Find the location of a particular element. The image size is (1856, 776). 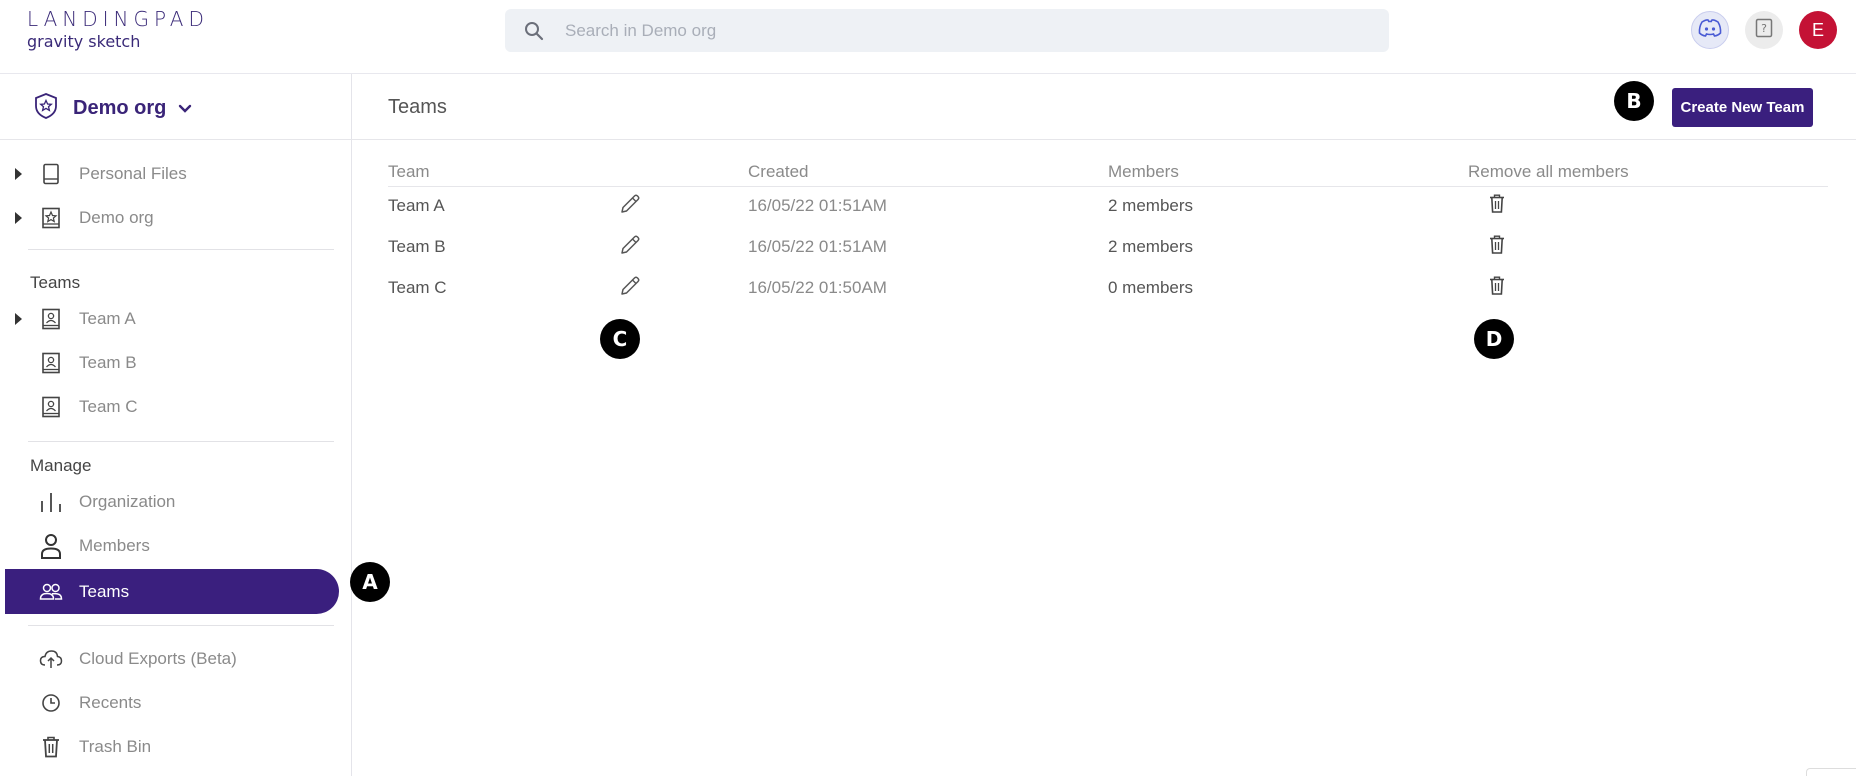

table-row: Team A 16/05/22 01:51AM 2 members is located at coordinates (1108, 206).